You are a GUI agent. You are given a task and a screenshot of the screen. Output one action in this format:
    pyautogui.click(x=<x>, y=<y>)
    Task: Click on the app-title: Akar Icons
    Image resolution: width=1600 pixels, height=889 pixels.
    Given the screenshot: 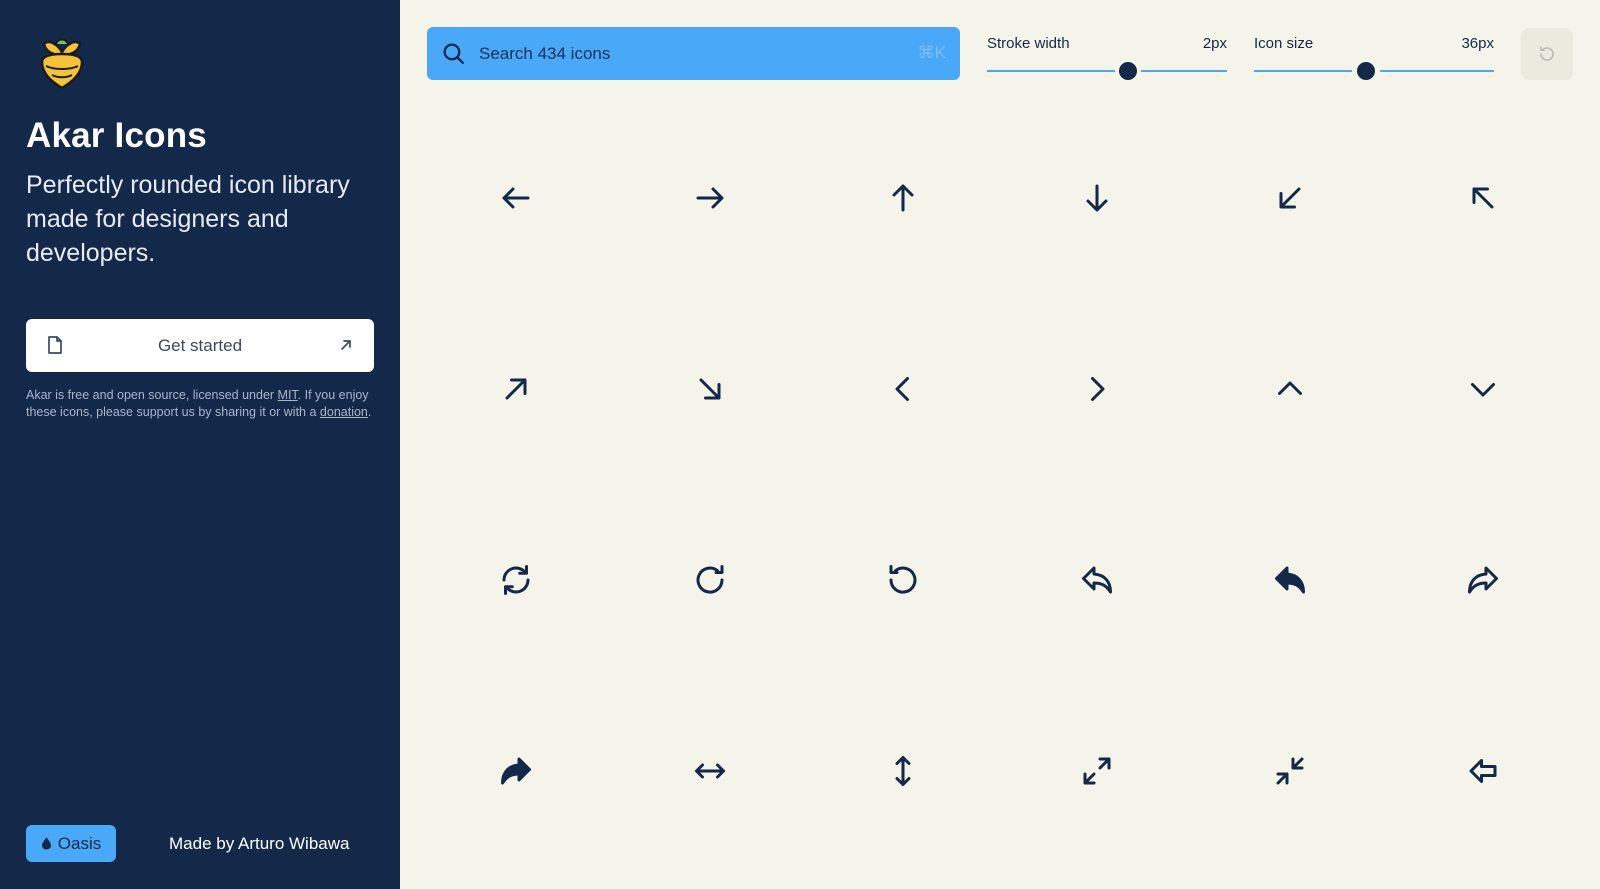 What is the action you would take?
    pyautogui.click(x=116, y=135)
    